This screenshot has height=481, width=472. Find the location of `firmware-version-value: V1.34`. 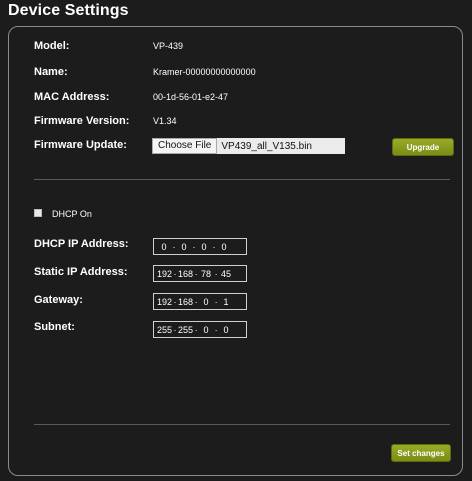

firmware-version-value: V1.34 is located at coordinates (165, 121).